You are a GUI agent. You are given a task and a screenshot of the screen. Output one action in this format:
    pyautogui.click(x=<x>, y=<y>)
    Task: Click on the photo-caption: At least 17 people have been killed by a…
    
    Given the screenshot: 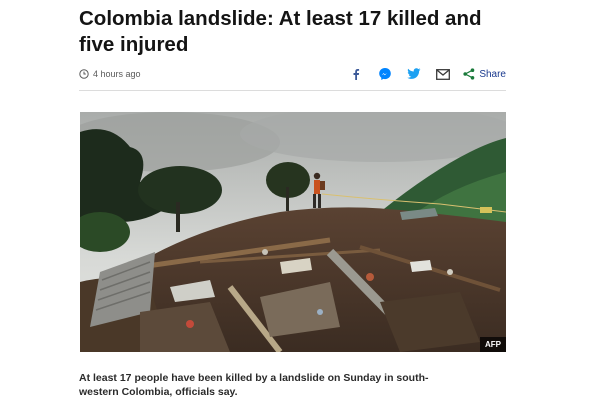 What is the action you would take?
    pyautogui.click(x=254, y=385)
    